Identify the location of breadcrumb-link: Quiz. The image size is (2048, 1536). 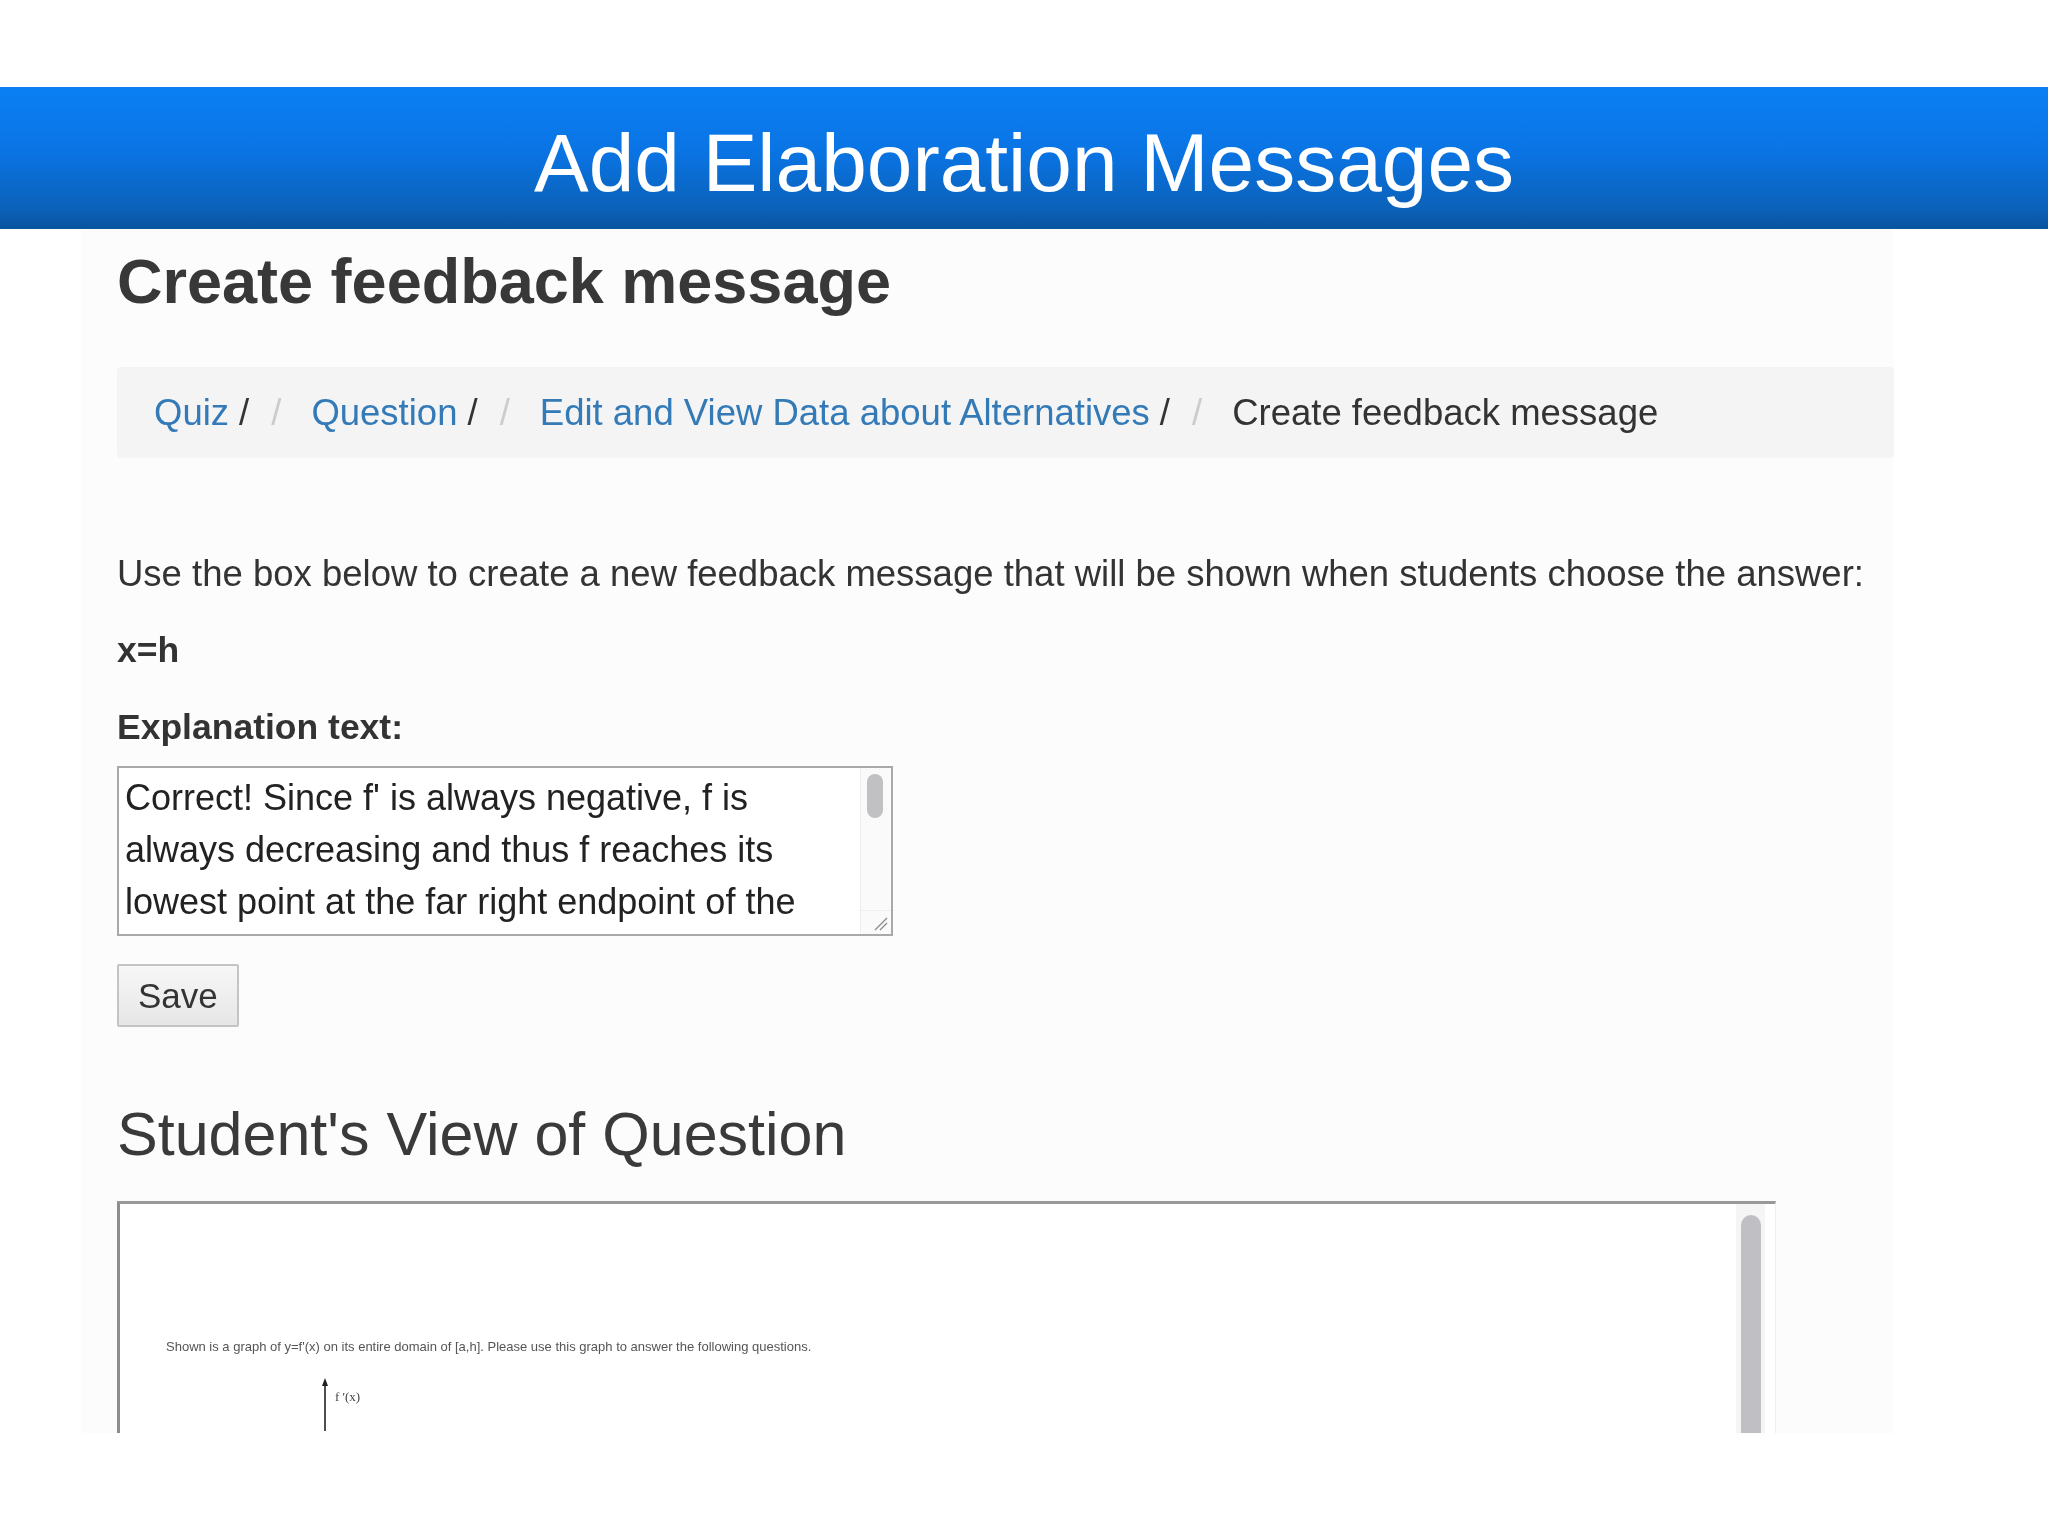
(192, 412).